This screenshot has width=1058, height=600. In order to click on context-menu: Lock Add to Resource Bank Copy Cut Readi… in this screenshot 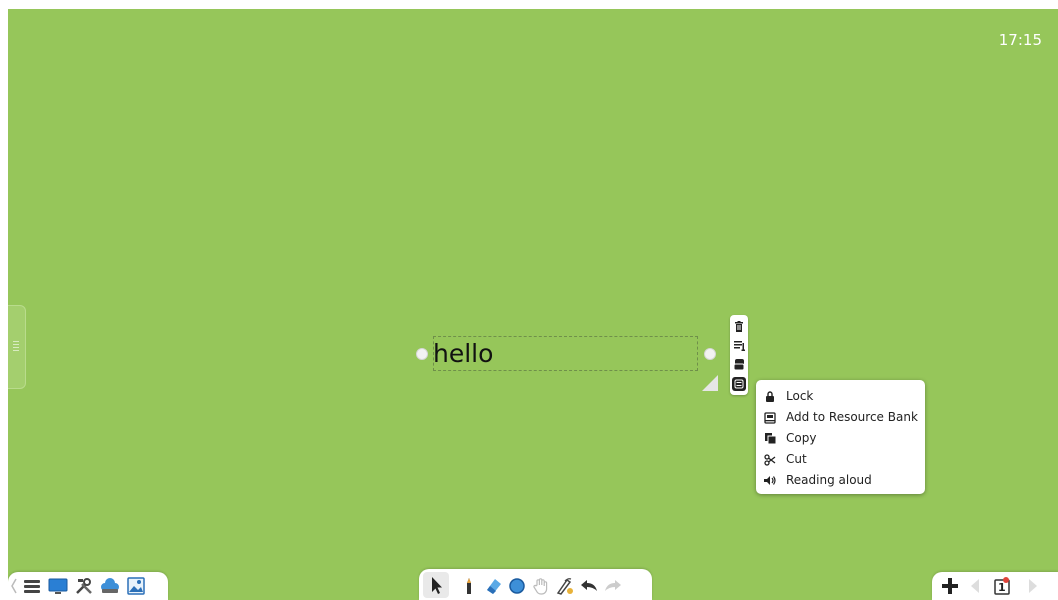, I will do `click(840, 437)`.